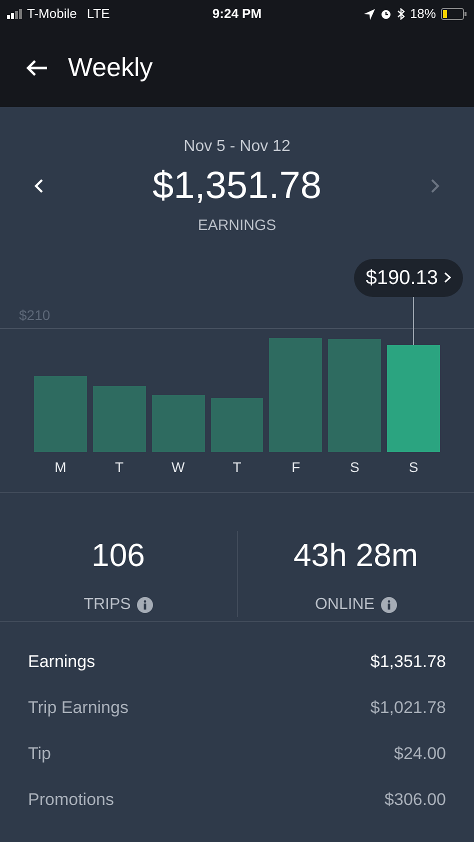 The image size is (474, 842). I want to click on value-tooltip: $190.13, so click(409, 277).